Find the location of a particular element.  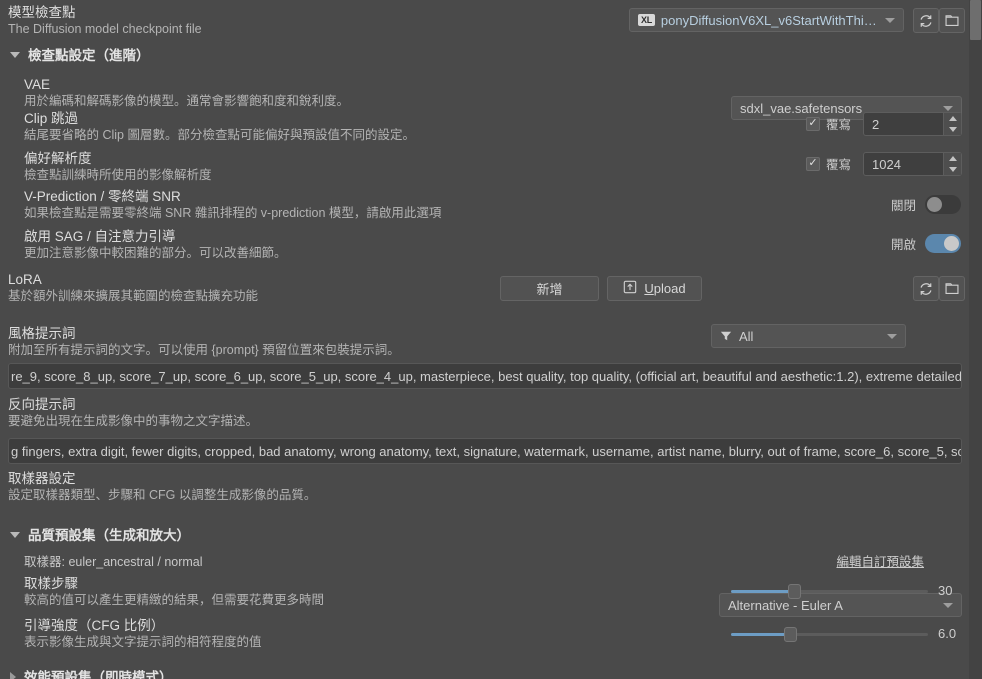

sampler-info-line: 取樣器: euler_ancestral / normal is located at coordinates (113, 562).